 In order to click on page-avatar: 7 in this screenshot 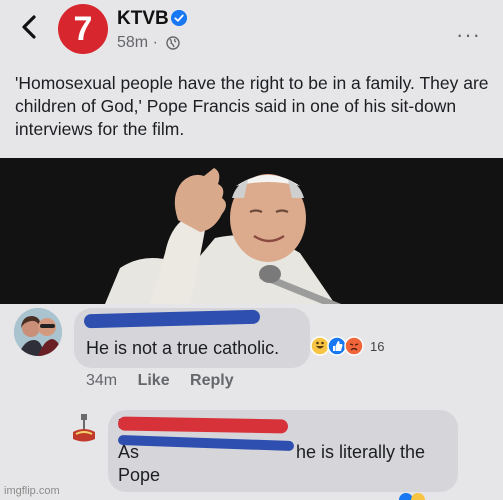, I will do `click(83, 29)`.